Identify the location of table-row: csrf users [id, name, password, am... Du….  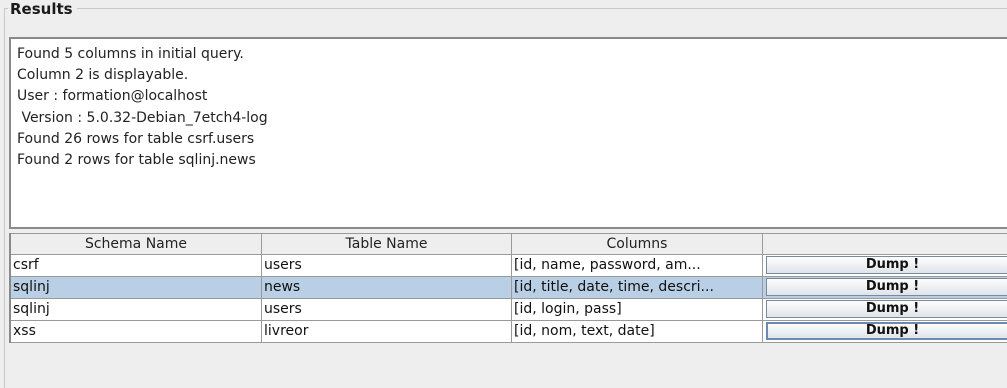
(509, 266).